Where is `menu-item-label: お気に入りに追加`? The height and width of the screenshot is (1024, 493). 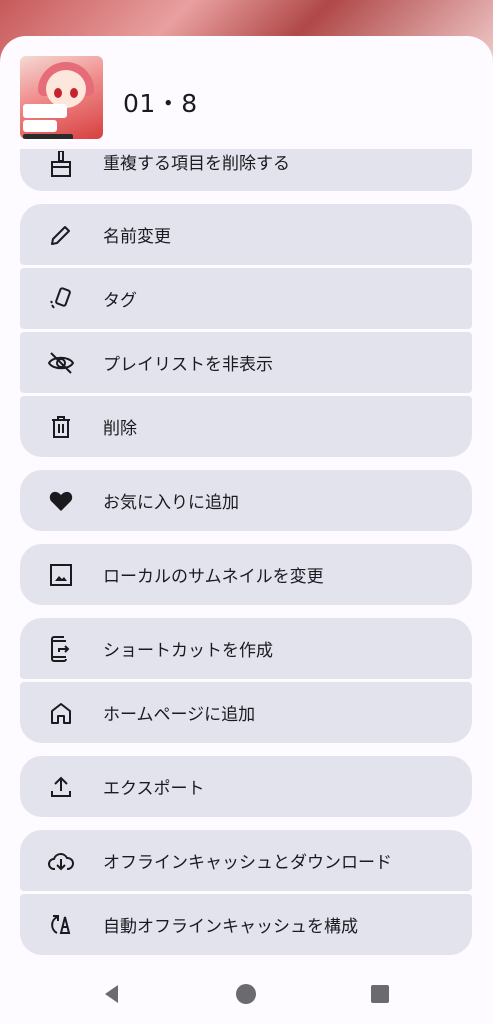
menu-item-label: お気に入りに追加 is located at coordinates (171, 503).